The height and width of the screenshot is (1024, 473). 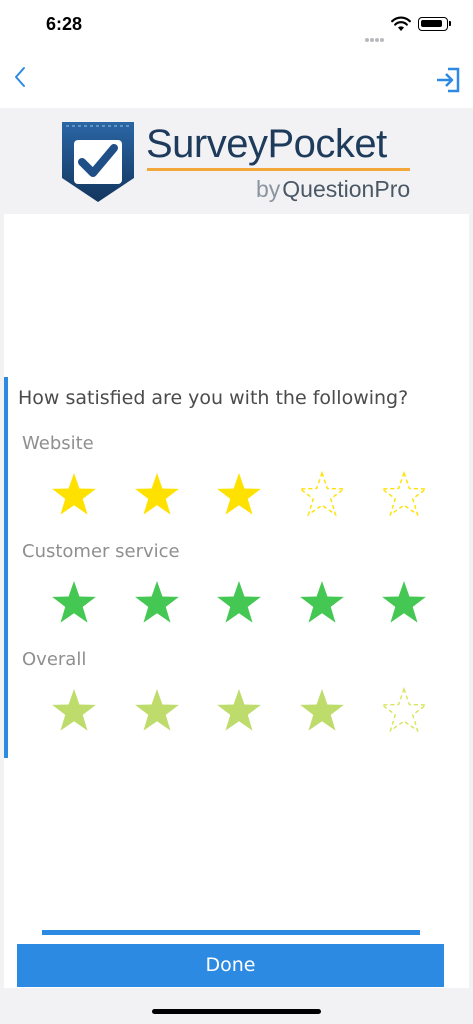 I want to click on logo-byline: byQuestionPro, so click(x=333, y=189).